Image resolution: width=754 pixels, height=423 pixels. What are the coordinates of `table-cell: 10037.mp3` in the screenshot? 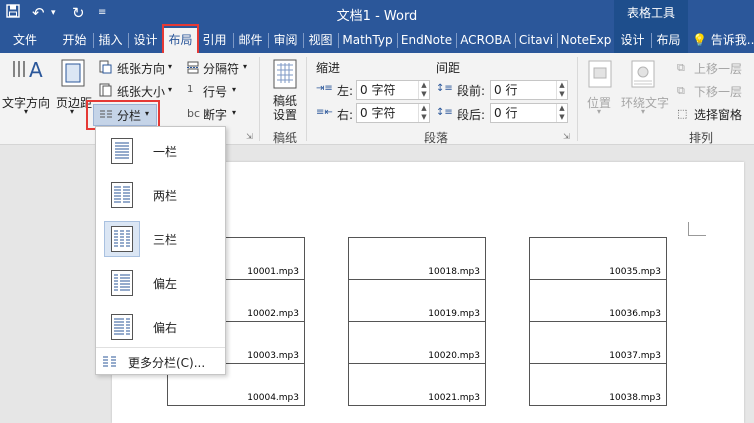 It's located at (598, 343).